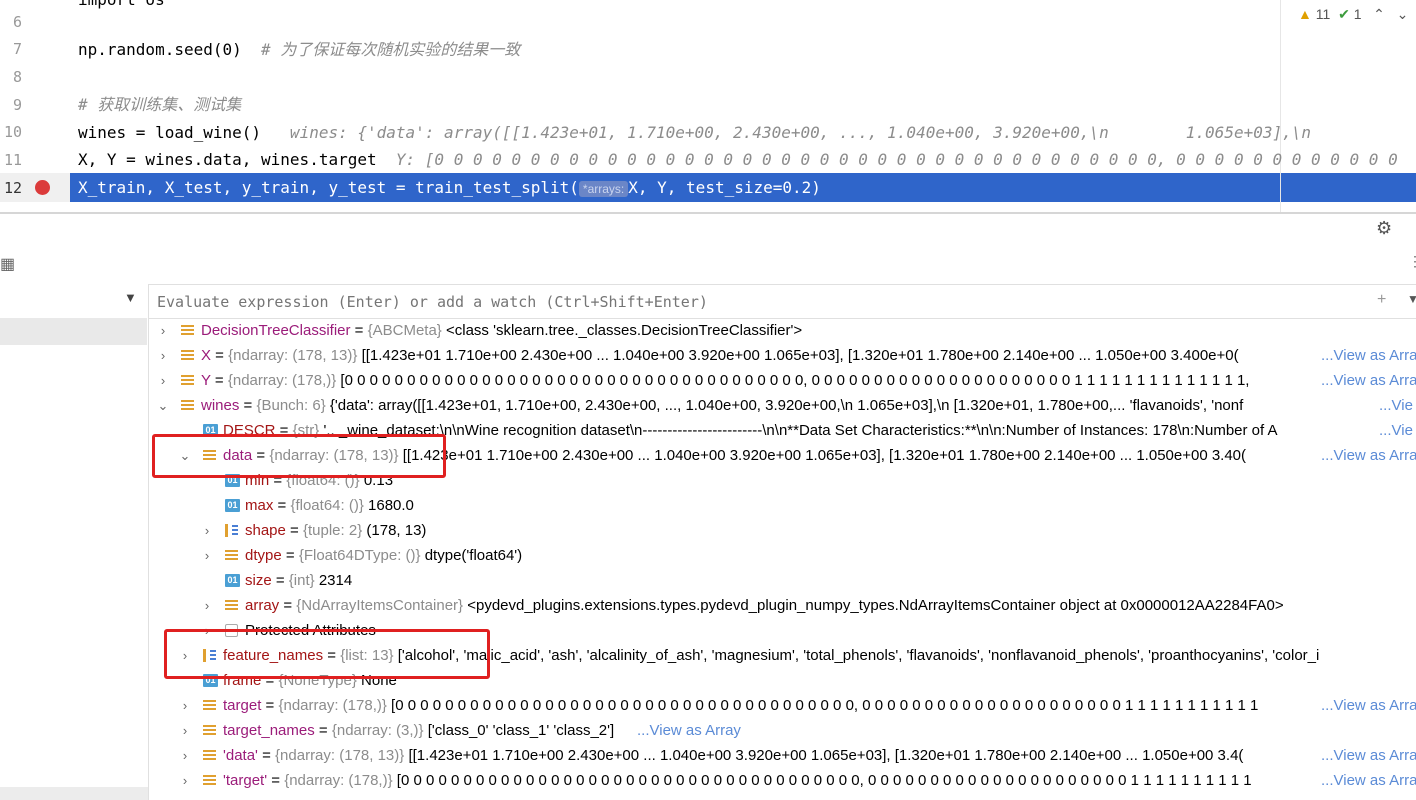 The image size is (1416, 800). Describe the element at coordinates (708, 249) in the screenshot. I see `debugger-toolbar` at that location.